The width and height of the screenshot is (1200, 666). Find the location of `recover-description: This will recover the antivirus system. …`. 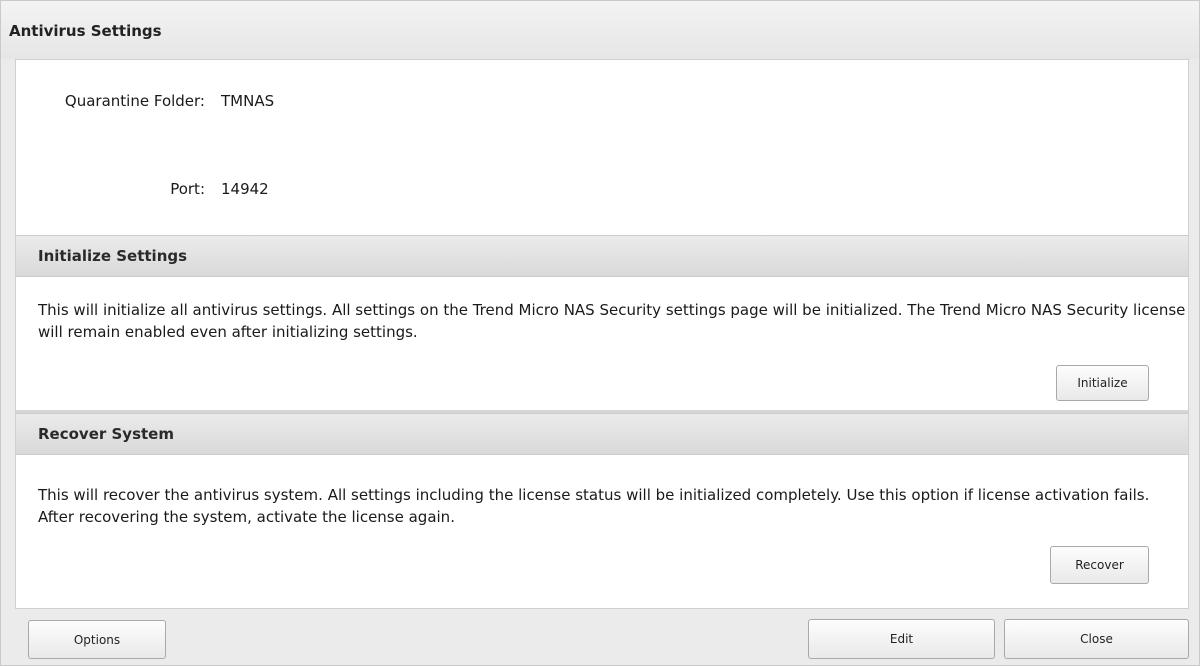

recover-description: This will recover the antivirus system. … is located at coordinates (594, 506).